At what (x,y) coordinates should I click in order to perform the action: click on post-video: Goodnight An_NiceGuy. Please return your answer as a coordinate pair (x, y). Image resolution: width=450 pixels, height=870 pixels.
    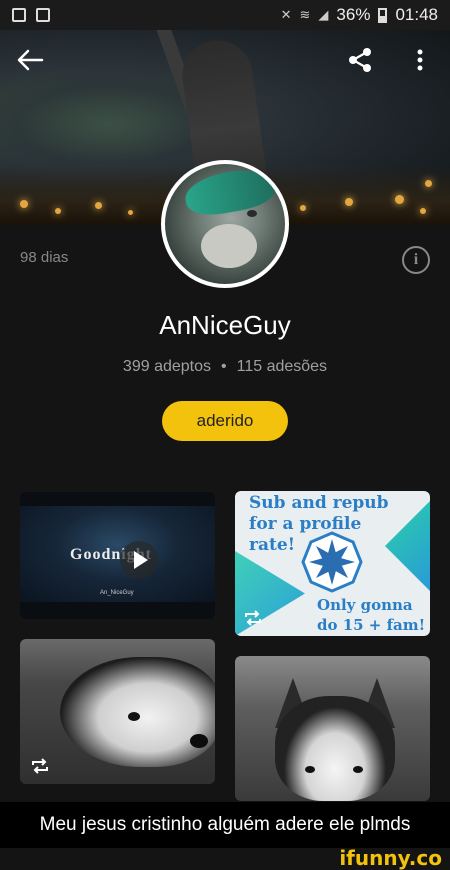
    Looking at the image, I should click on (117, 555).